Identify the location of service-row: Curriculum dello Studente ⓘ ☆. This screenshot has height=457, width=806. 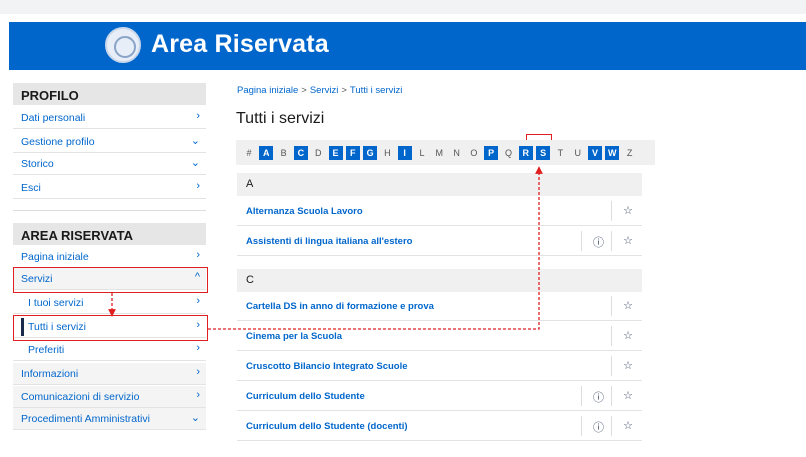
(439, 396).